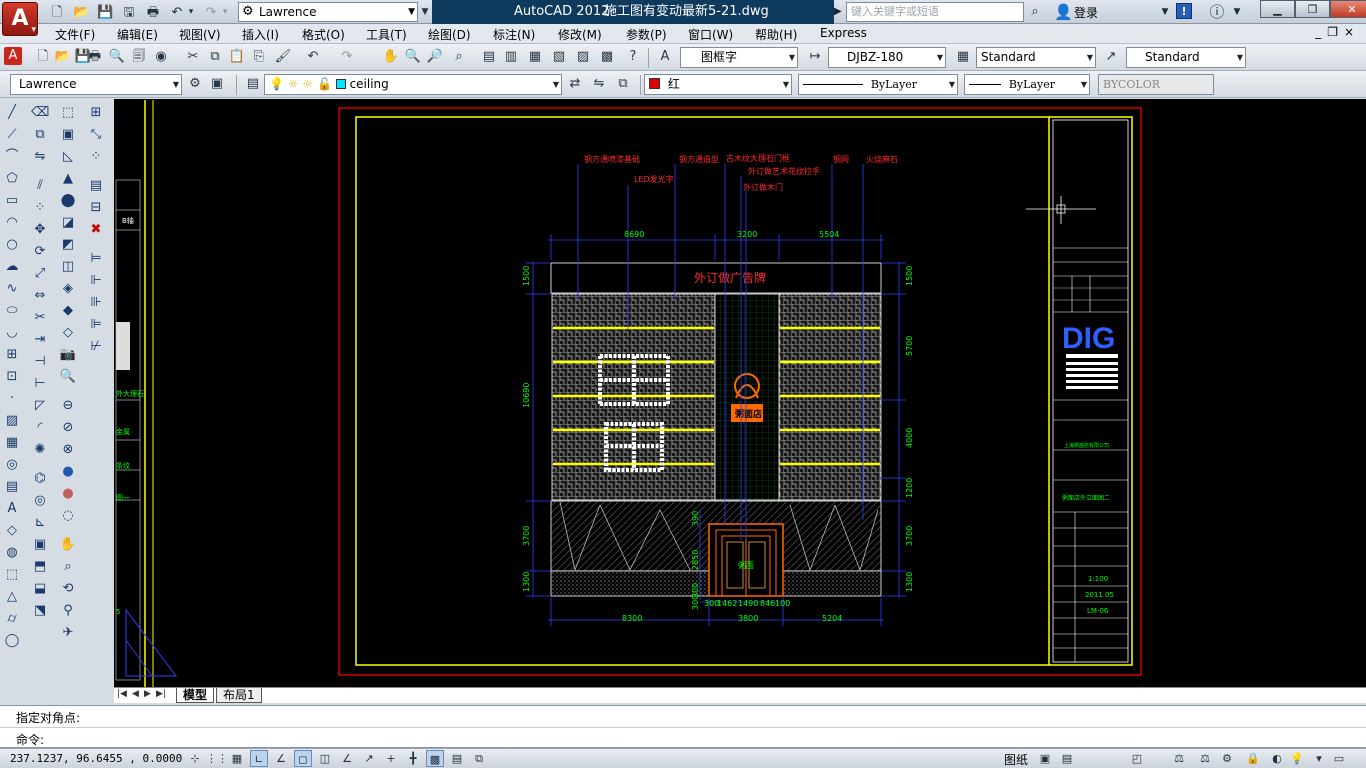 The image size is (1366, 768). I want to click on ellipse-arc-icon: ◡, so click(12, 333).